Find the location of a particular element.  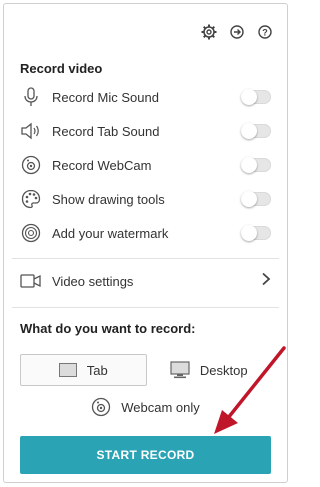

top-toolbar: ? is located at coordinates (237, 32).